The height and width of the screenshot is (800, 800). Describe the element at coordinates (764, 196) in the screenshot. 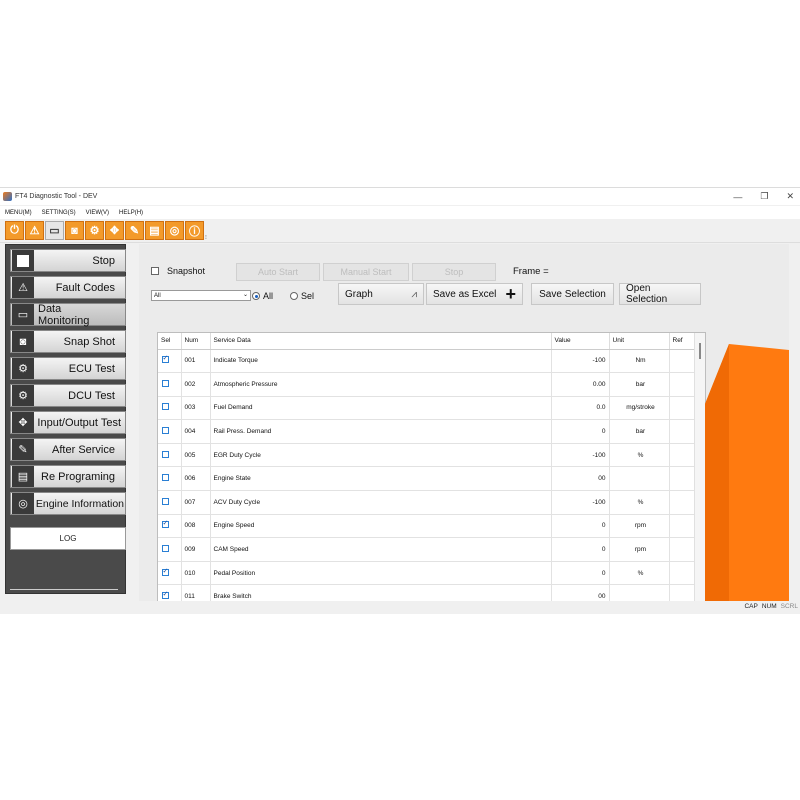

I see `restore-icon: ❐` at that location.